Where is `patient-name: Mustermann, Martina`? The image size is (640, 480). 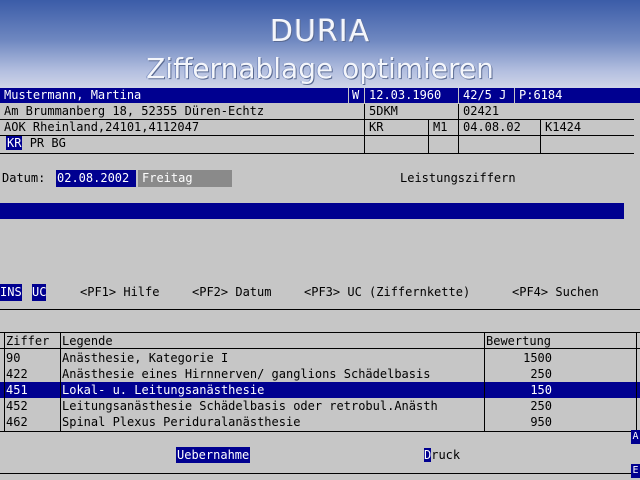
patient-name: Mustermann, Martina is located at coordinates (174, 96).